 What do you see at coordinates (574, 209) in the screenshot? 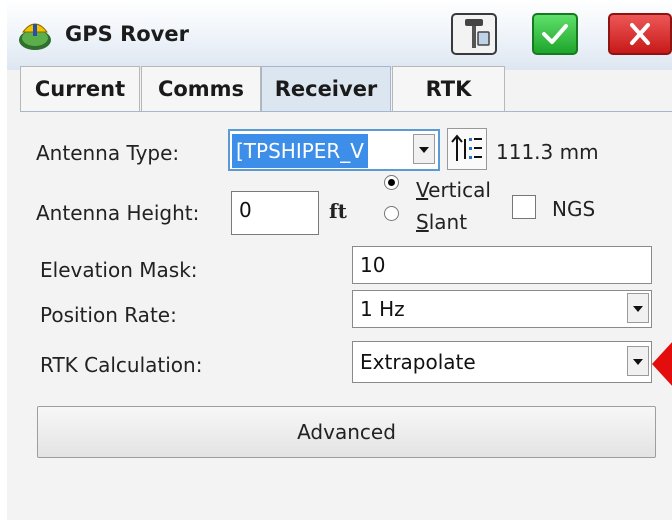
I see `ngs-label: NGS` at bounding box center [574, 209].